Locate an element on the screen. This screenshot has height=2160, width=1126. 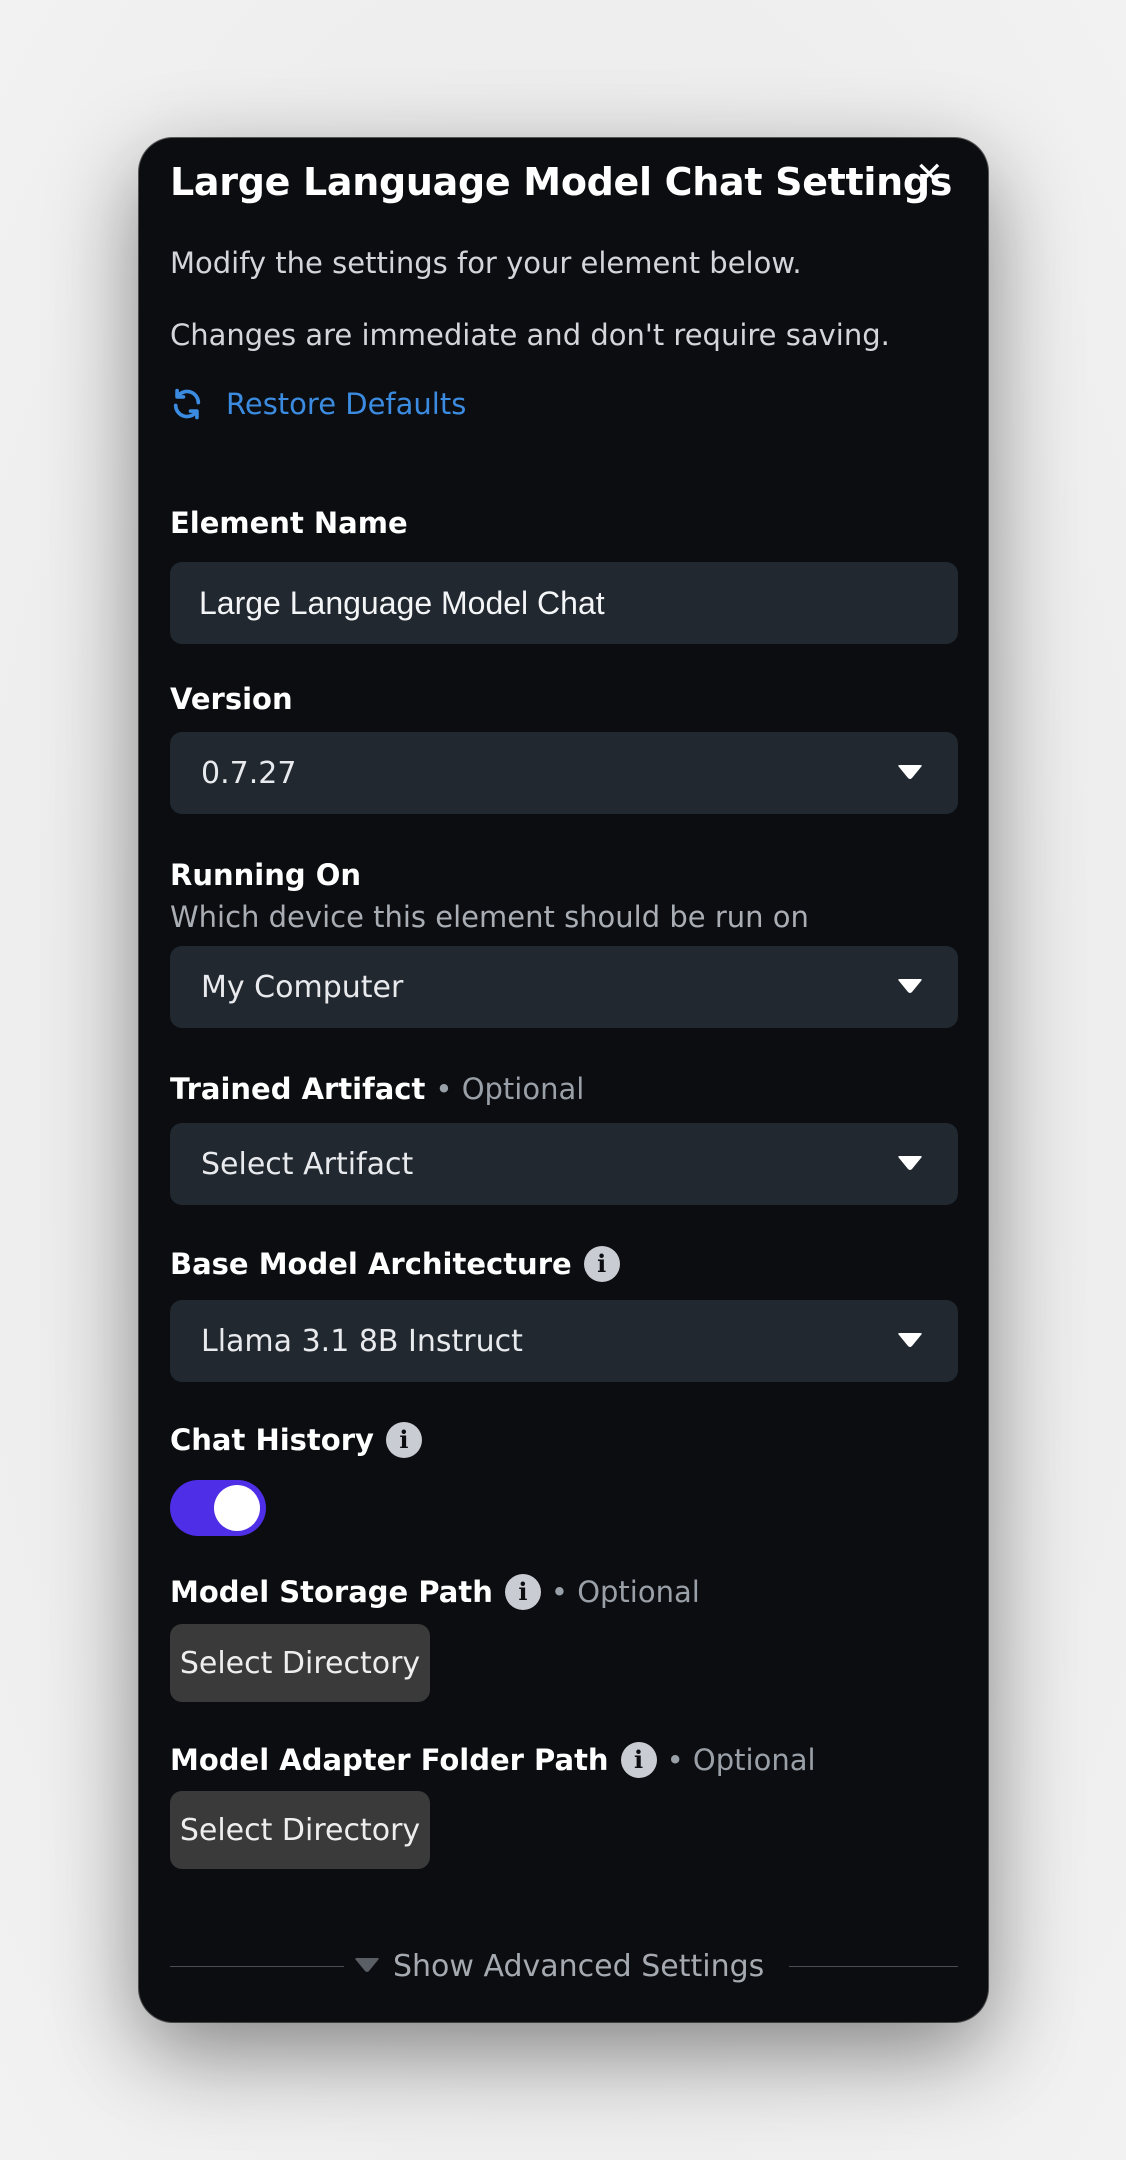
running-on-label-text: Running On is located at coordinates (266, 875).